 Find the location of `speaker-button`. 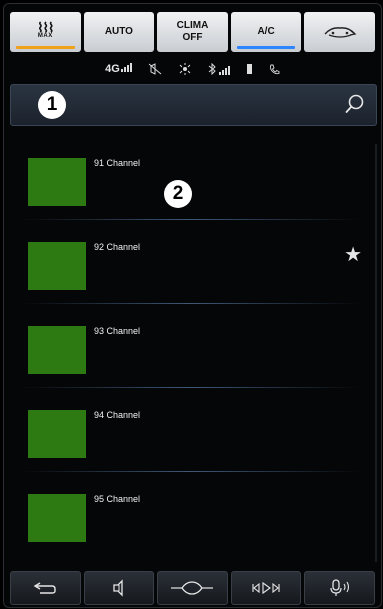

speaker-button is located at coordinates (119, 588).